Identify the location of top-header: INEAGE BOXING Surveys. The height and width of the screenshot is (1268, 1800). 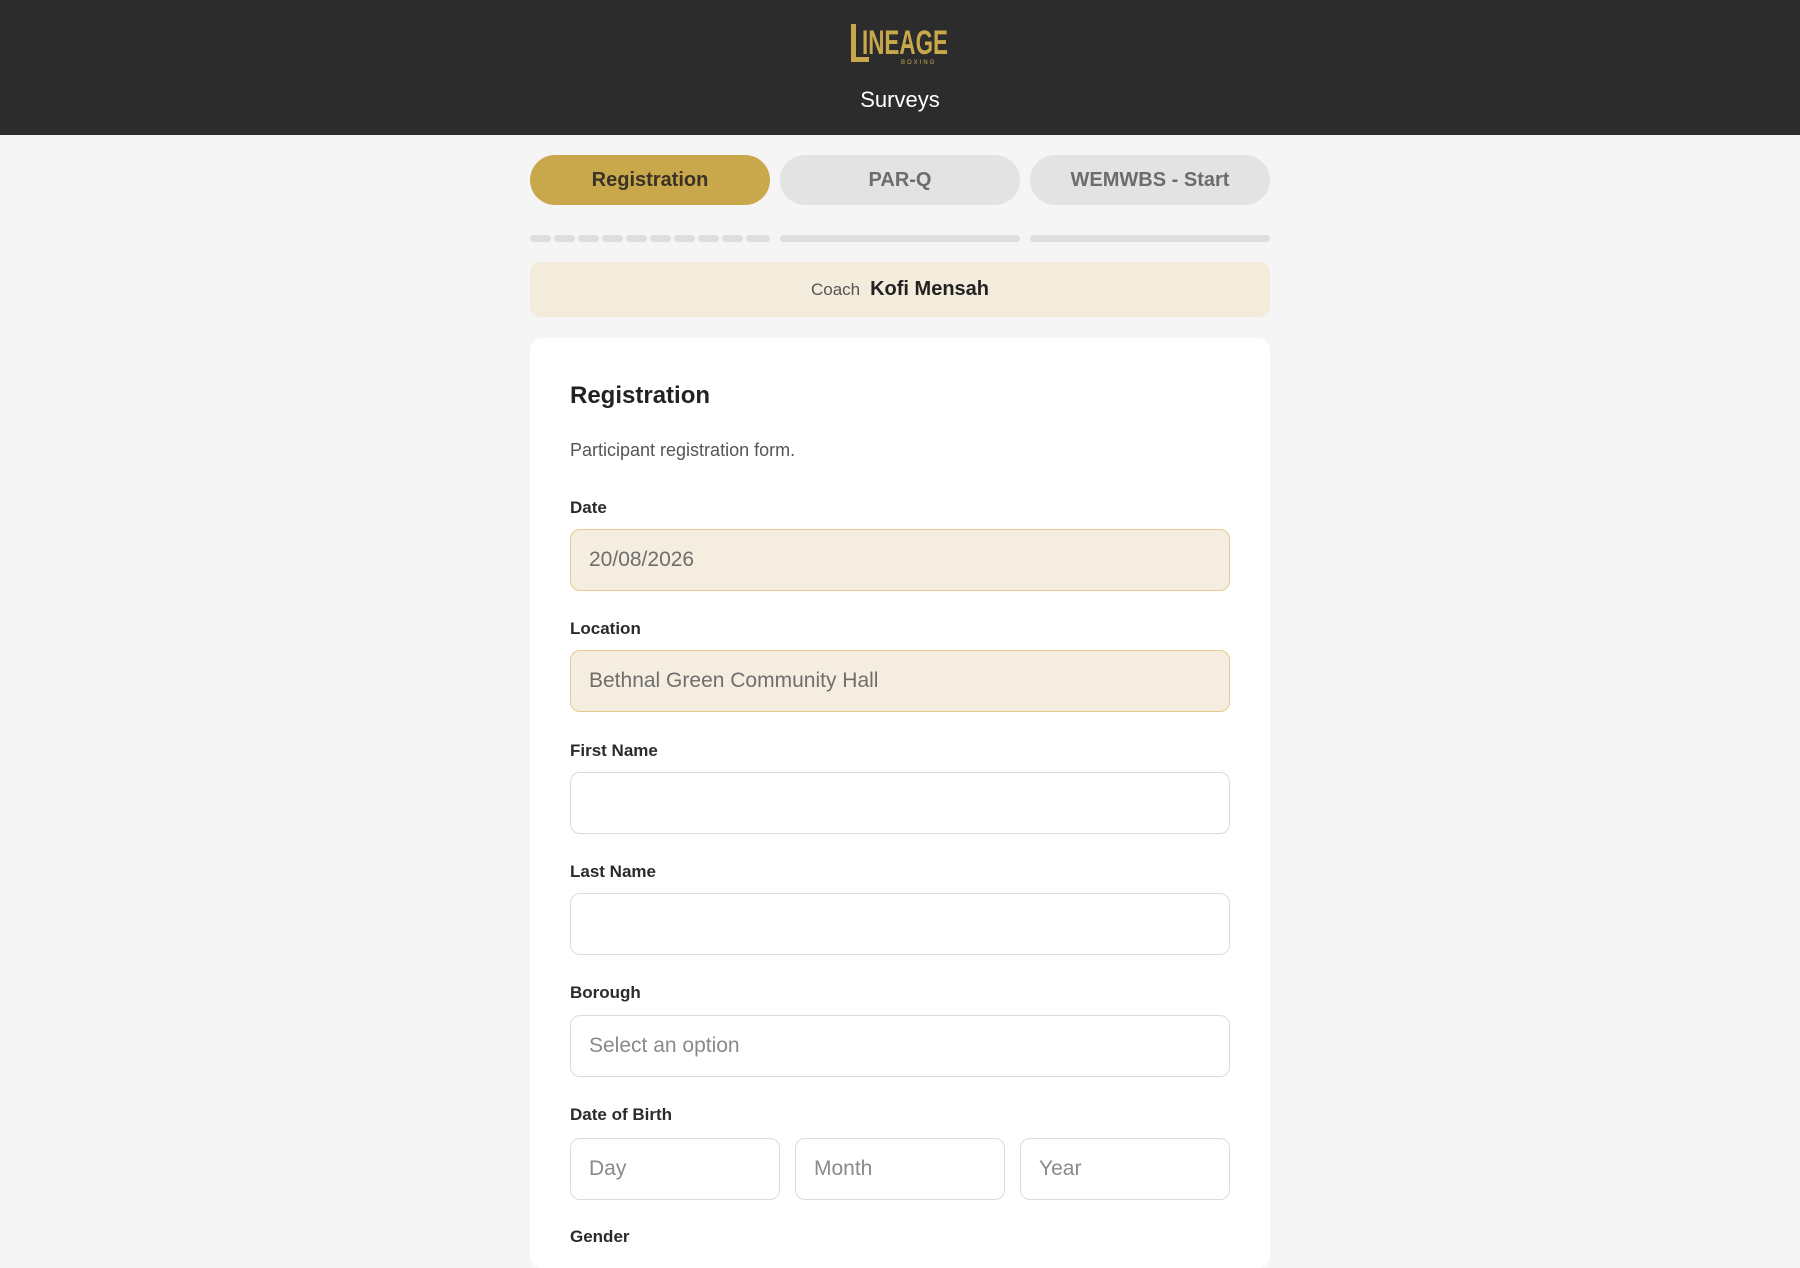
(900, 67).